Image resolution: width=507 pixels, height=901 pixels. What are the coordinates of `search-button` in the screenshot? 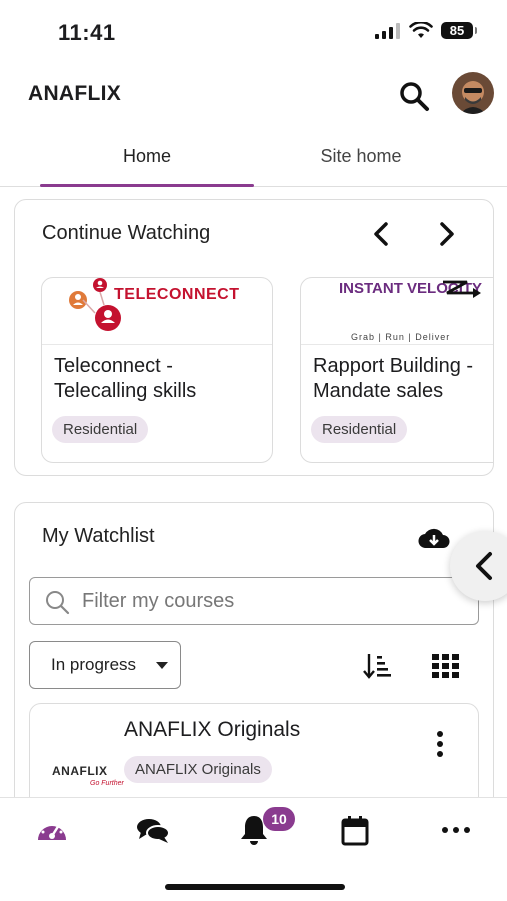 It's located at (414, 96).